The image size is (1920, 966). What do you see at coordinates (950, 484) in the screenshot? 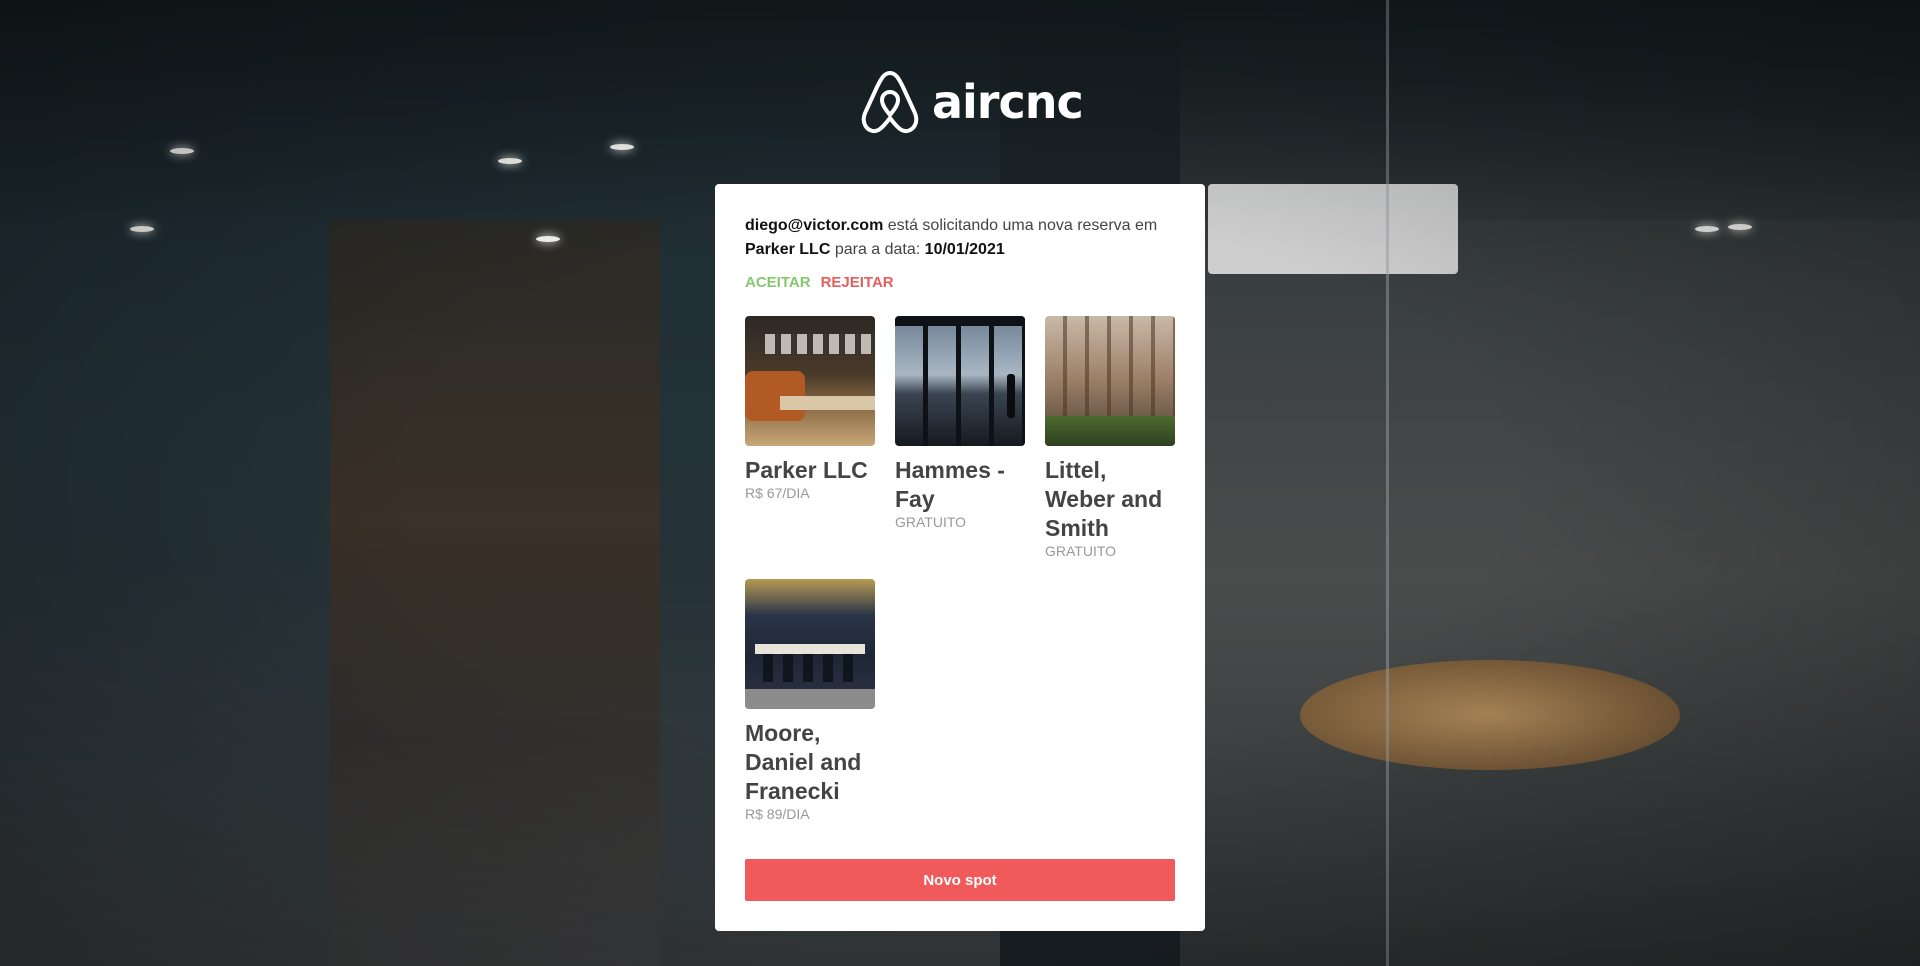
I see `spot-name: Hammes - Fay` at bounding box center [950, 484].